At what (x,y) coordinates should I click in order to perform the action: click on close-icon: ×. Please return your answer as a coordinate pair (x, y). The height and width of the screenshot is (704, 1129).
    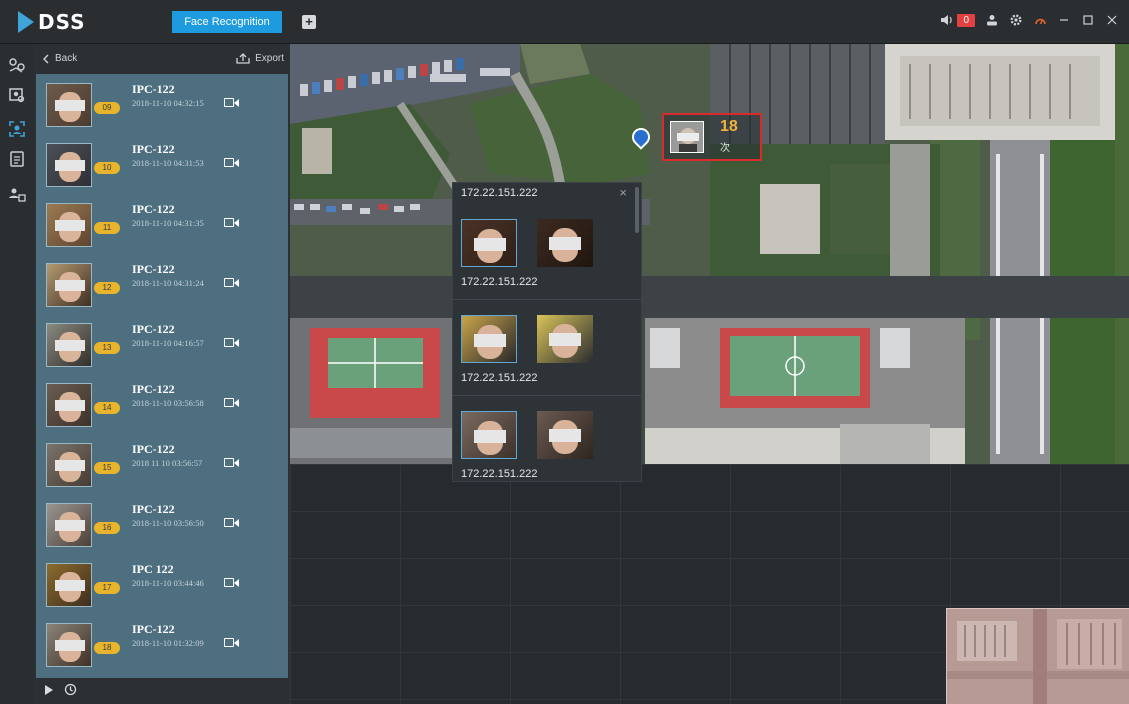
    Looking at the image, I should click on (623, 192).